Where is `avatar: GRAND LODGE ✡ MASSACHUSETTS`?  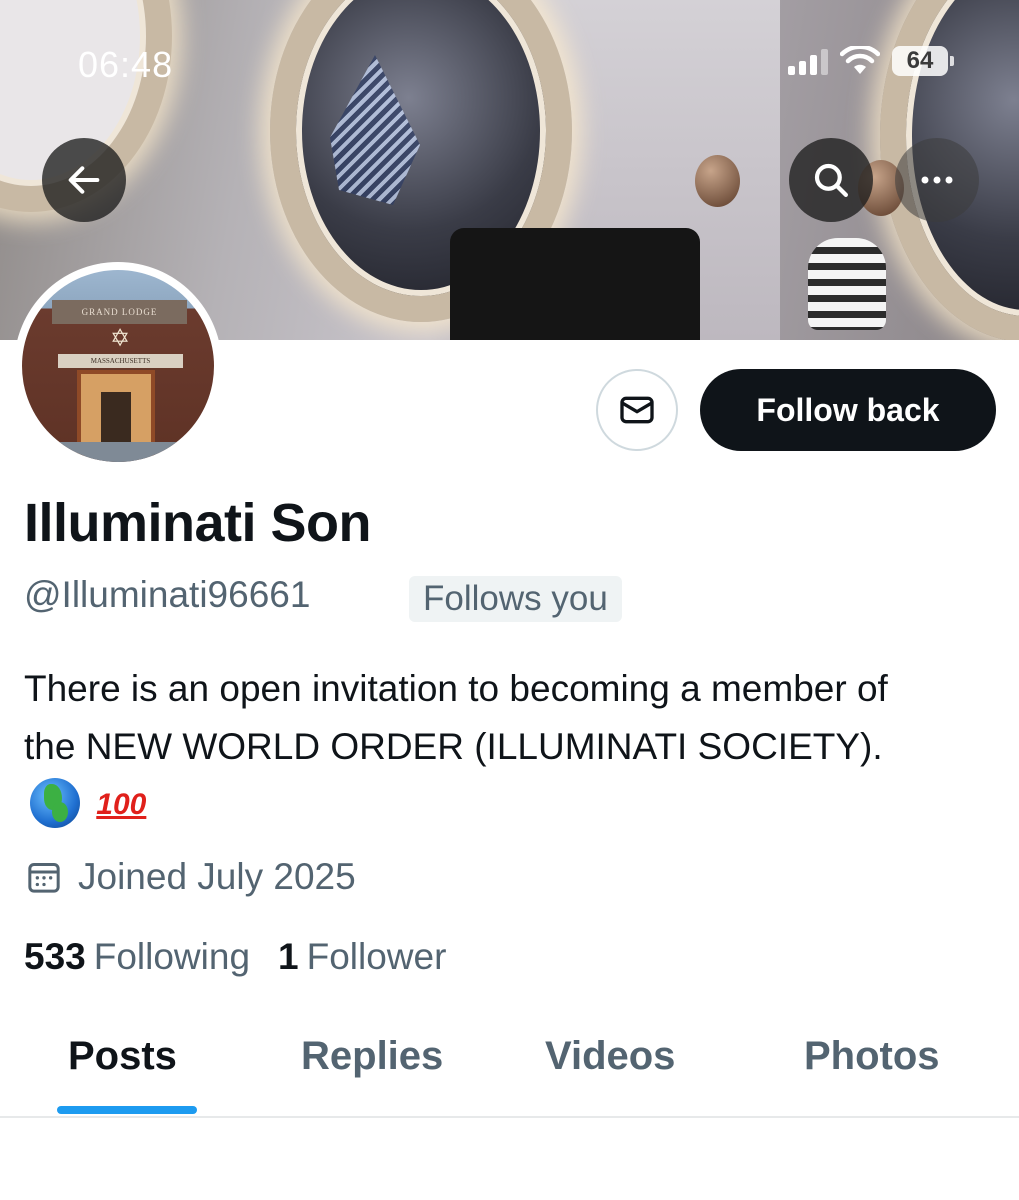 avatar: GRAND LODGE ✡ MASSACHUSETTS is located at coordinates (118, 366).